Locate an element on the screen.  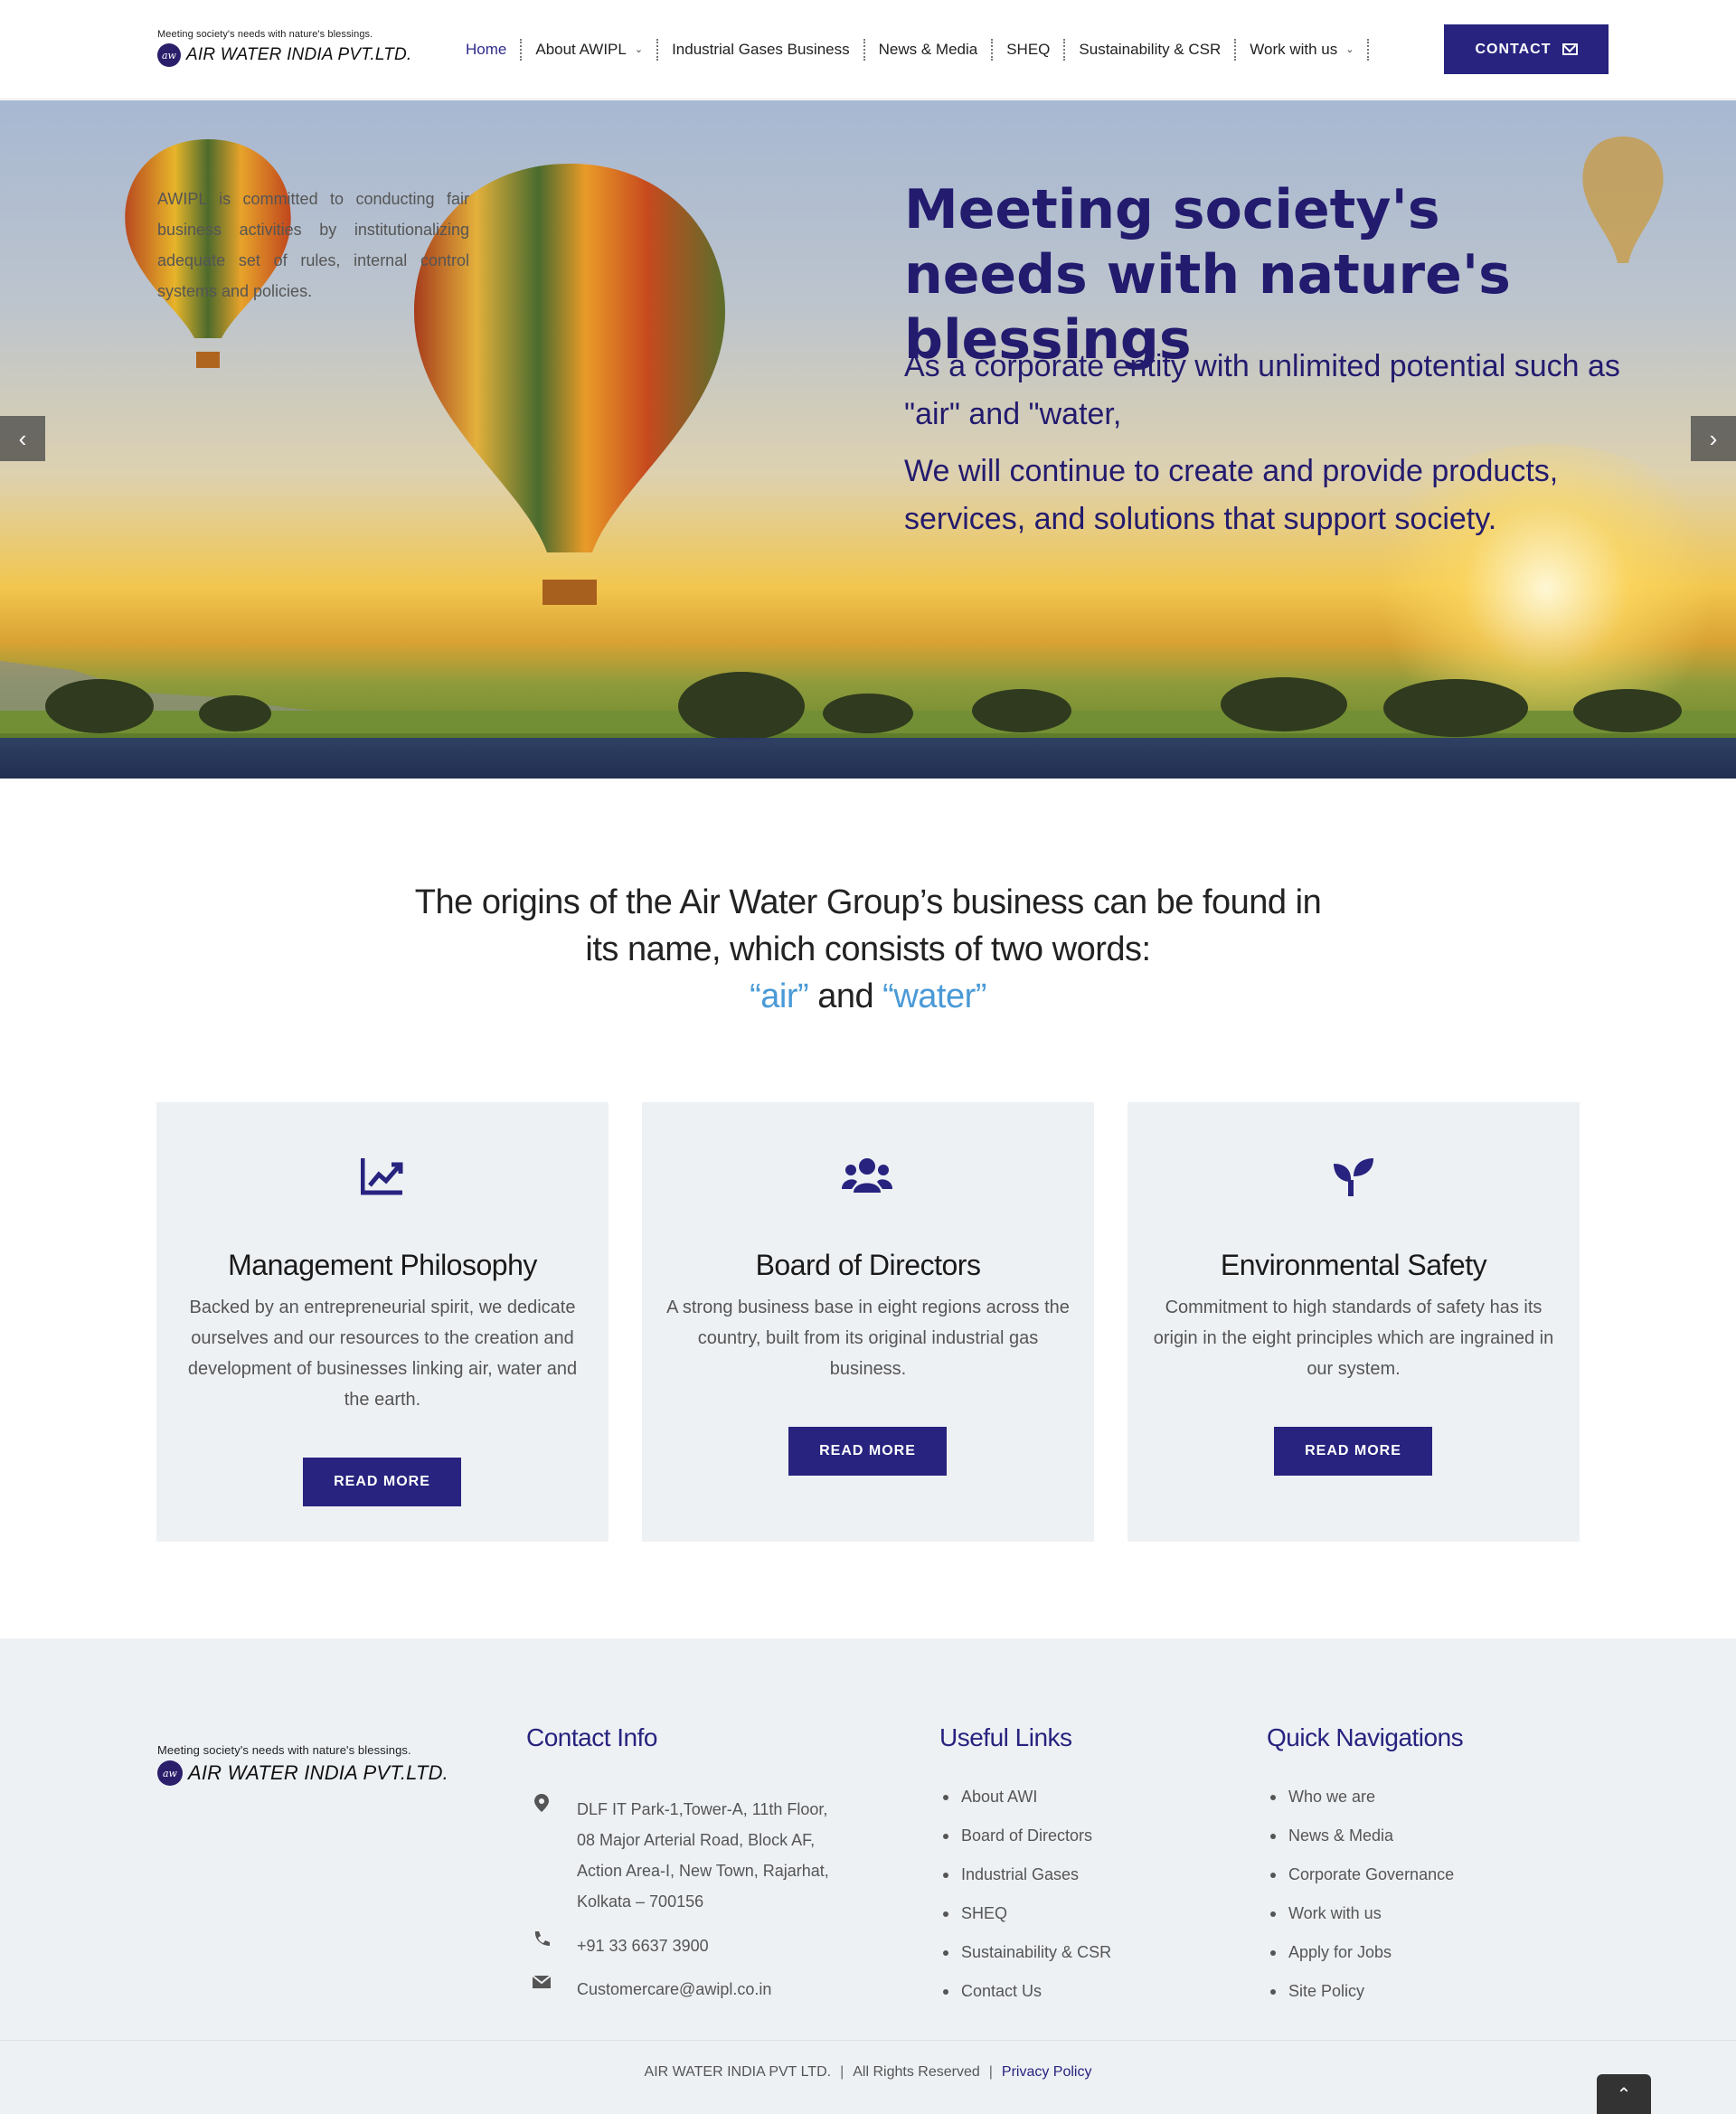
nav-work-with-us: Work with us ⌄ is located at coordinates (1303, 50).